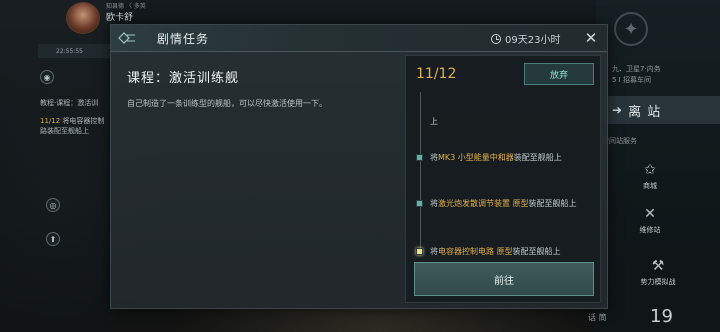 The image size is (720, 332). I want to click on abandon-button: 放弃, so click(559, 74).